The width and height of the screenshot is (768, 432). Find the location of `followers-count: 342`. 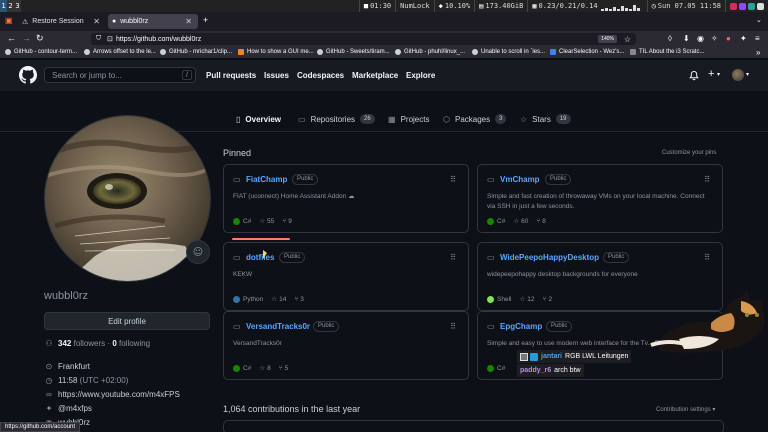

followers-count: 342 is located at coordinates (64, 343).